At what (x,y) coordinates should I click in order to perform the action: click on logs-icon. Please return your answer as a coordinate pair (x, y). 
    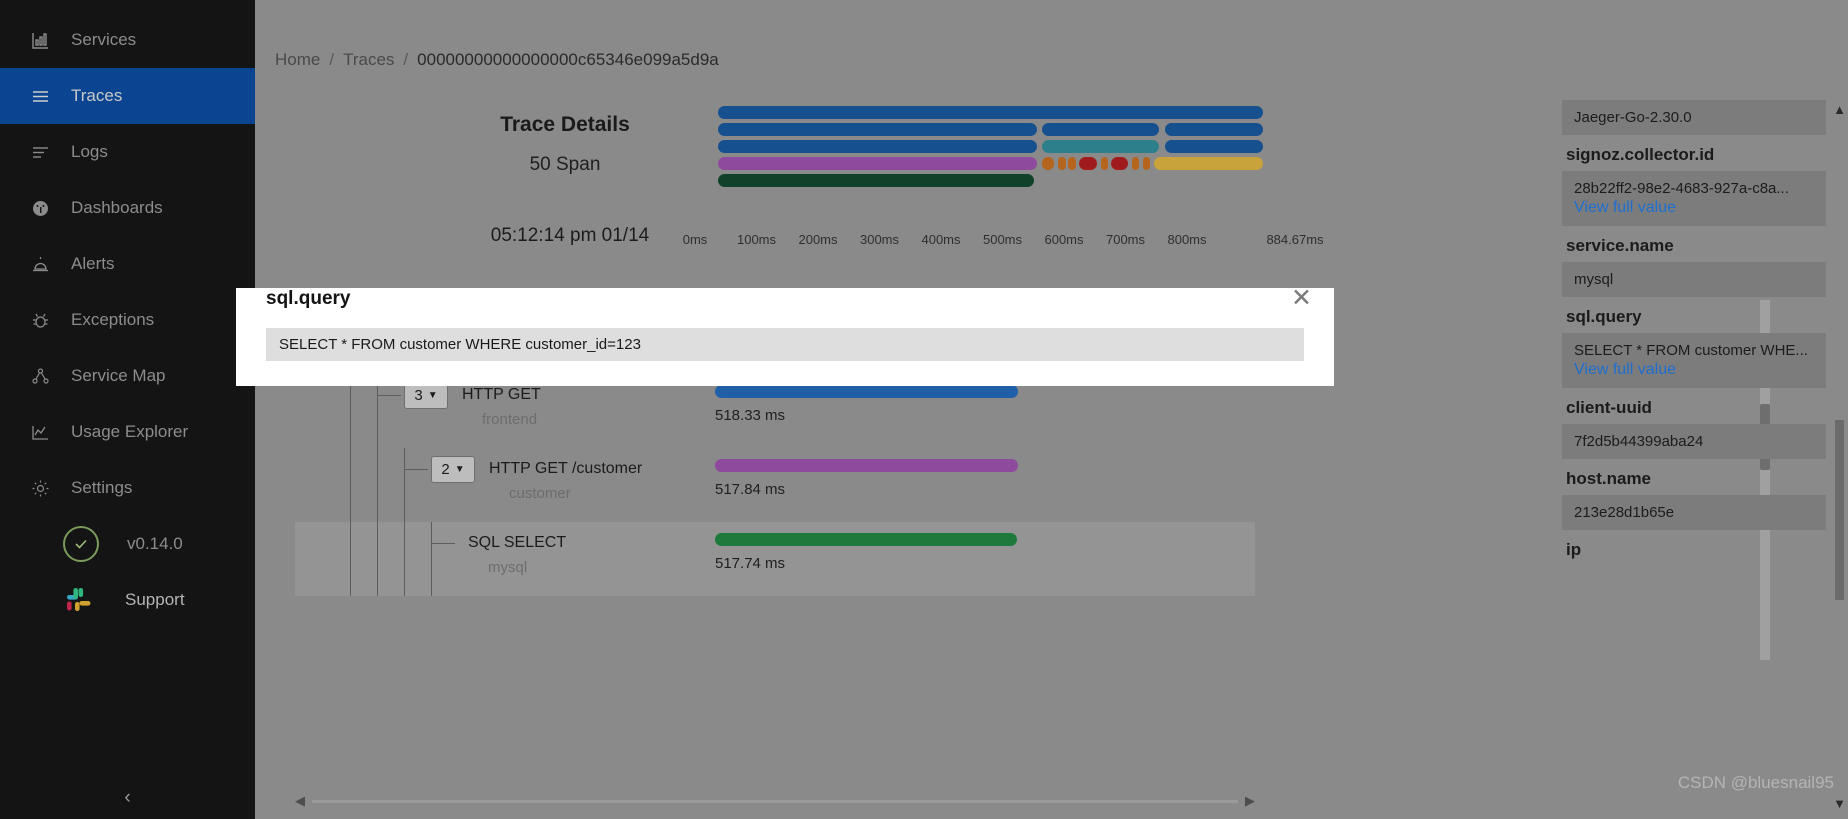
    Looking at the image, I should click on (40, 152).